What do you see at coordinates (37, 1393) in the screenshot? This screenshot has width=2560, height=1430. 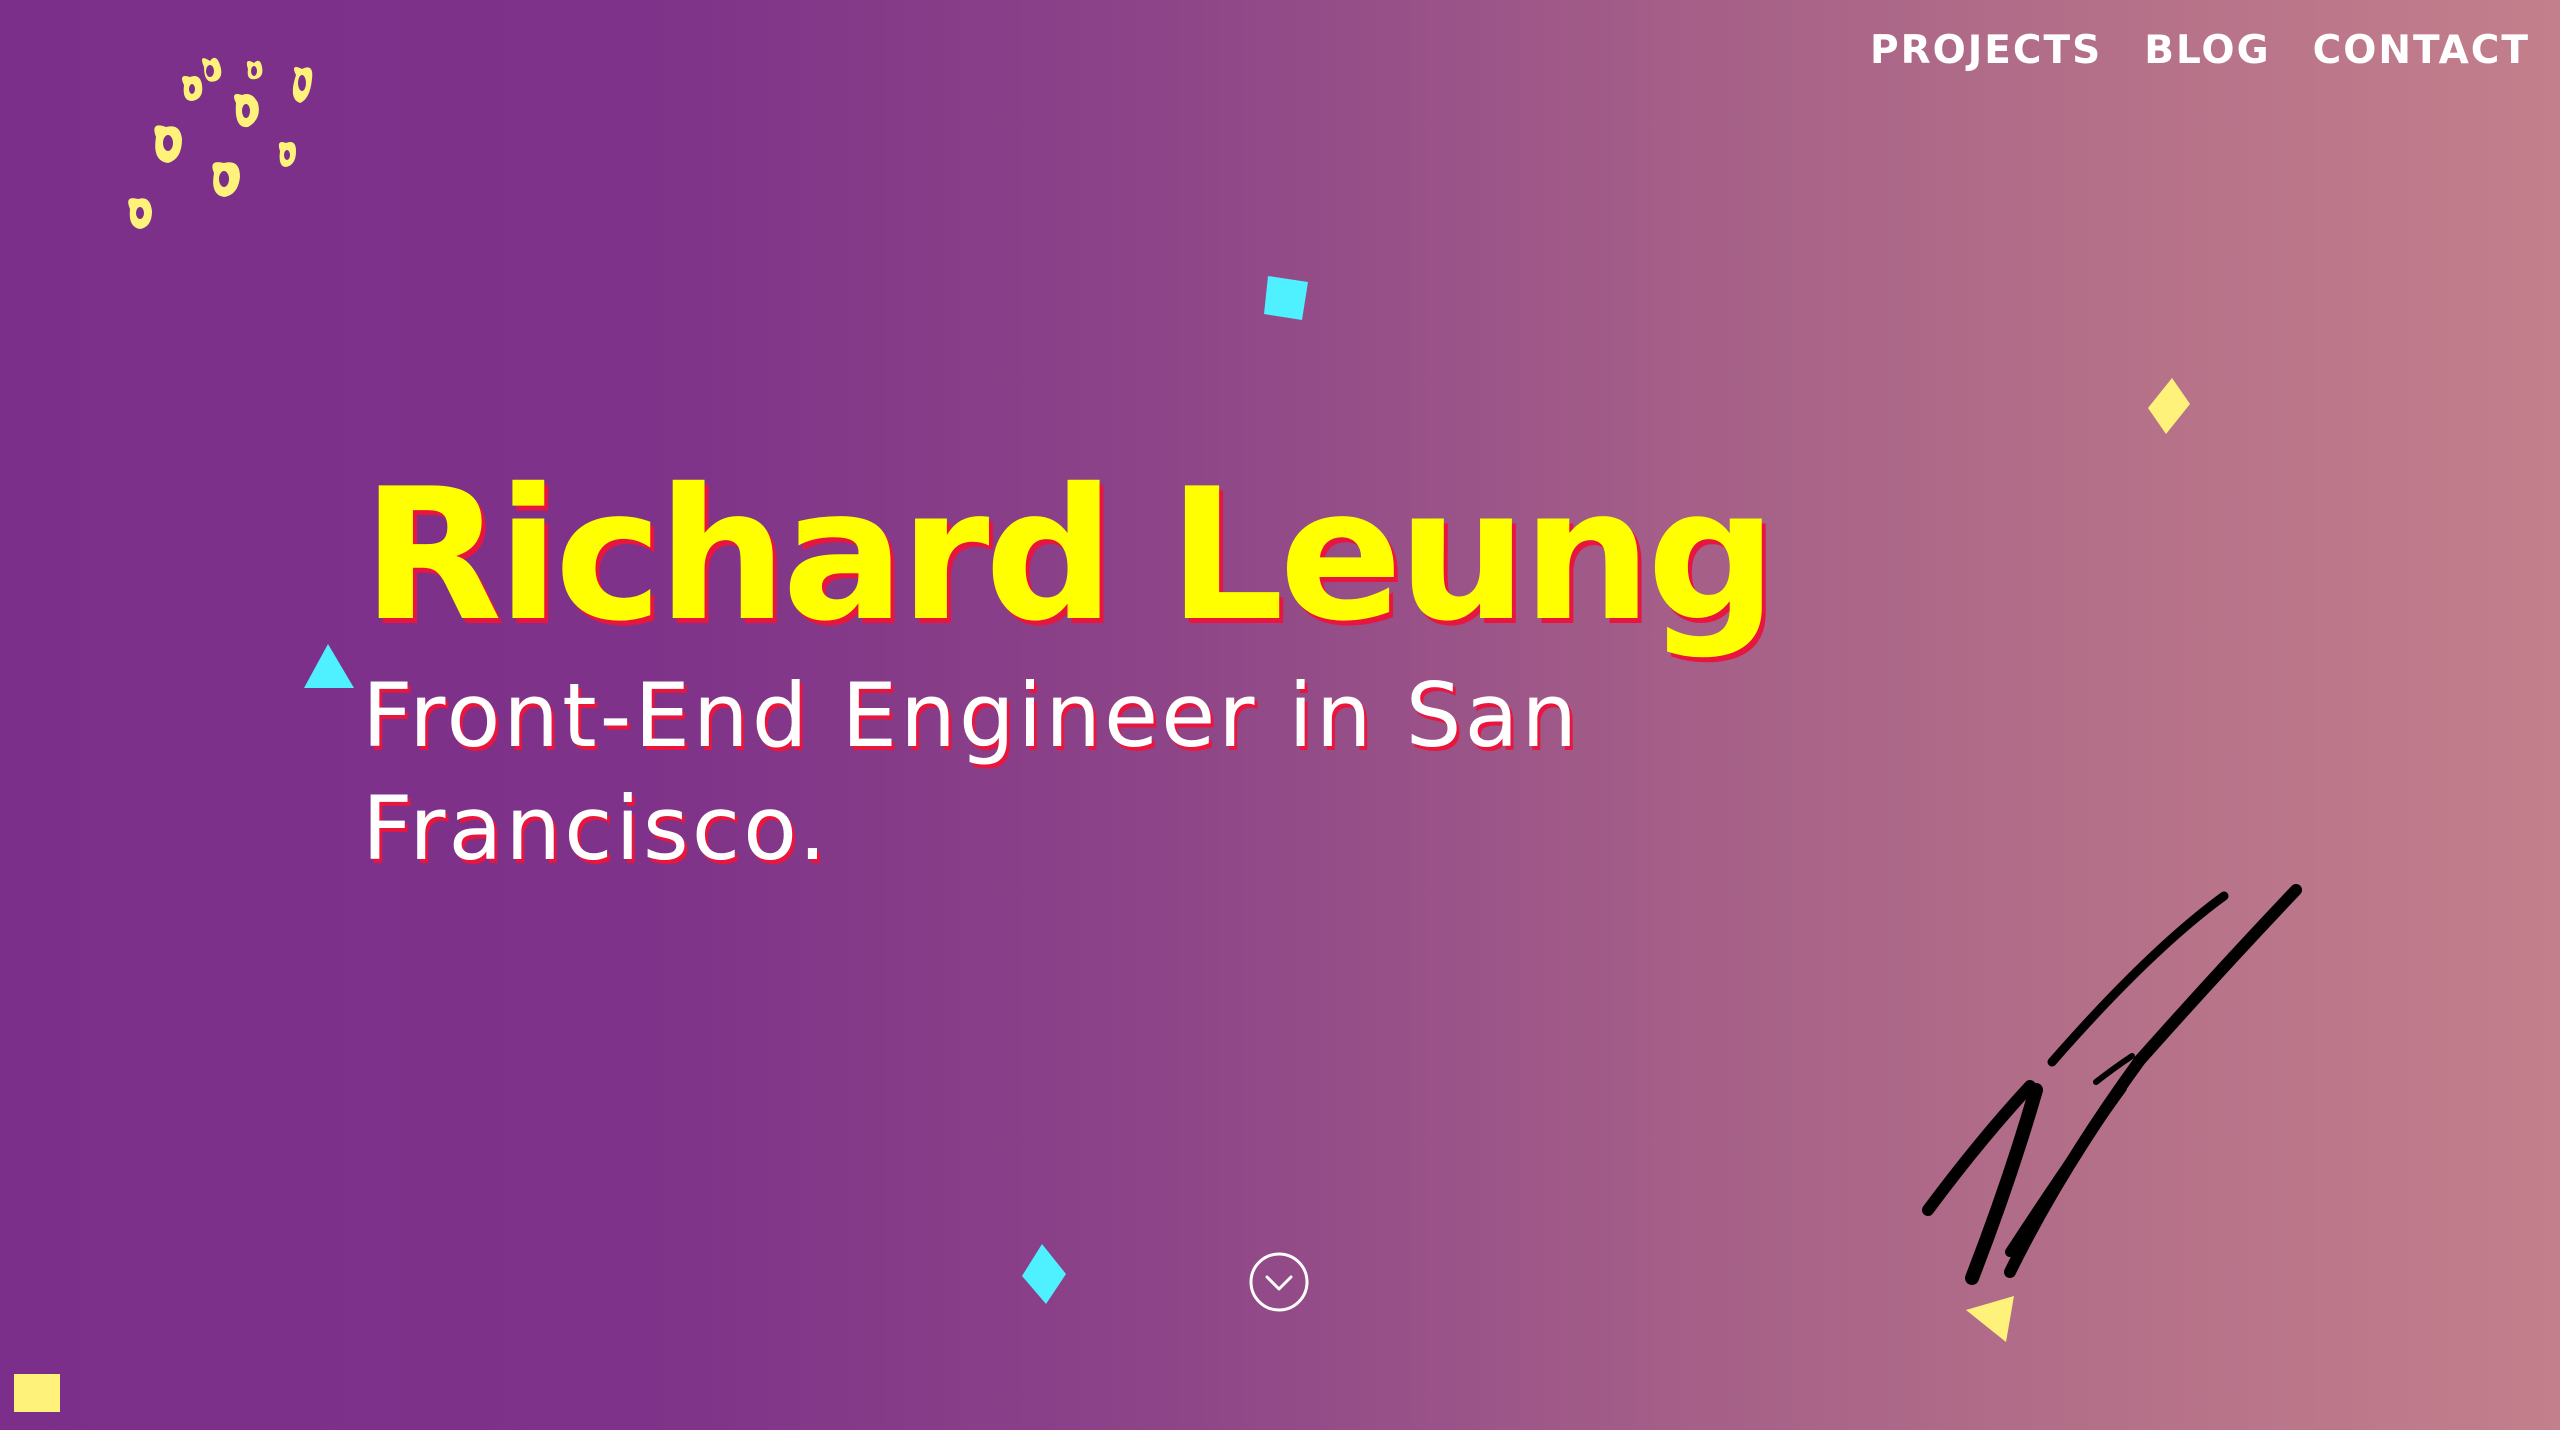 I see `confetti-yellow-square` at bounding box center [37, 1393].